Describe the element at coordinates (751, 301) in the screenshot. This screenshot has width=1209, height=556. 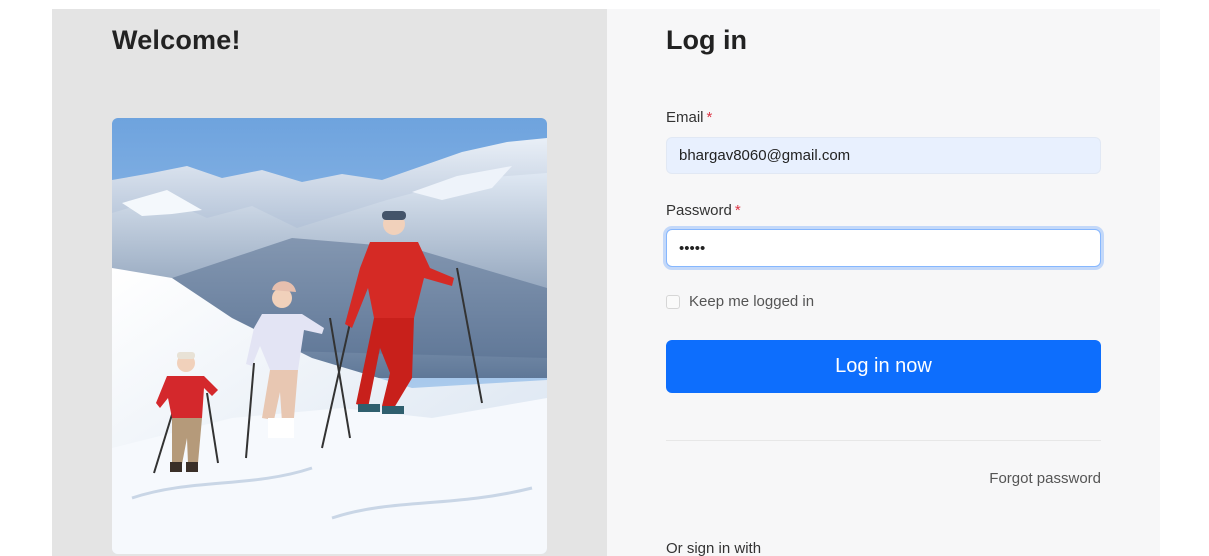
I see `keep-logged-in-label: Keep me logged in` at that location.